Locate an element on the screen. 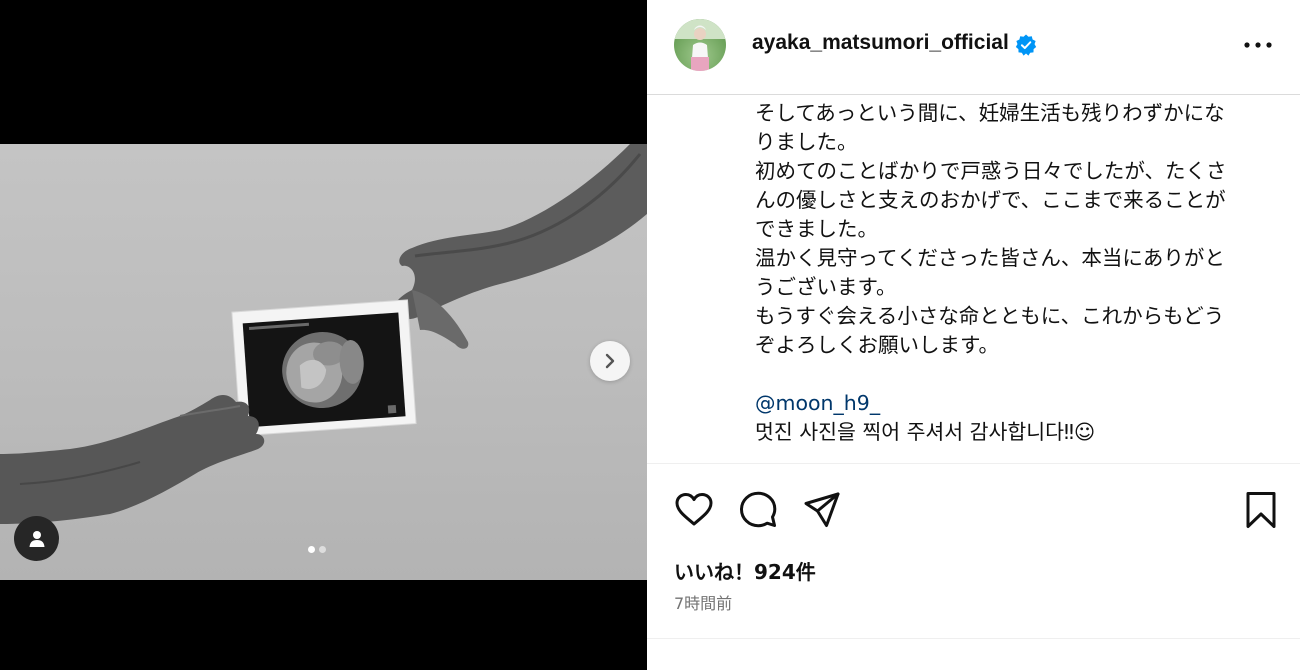 Image resolution: width=1300 pixels, height=670 pixels. post-header: ayaka_matsumori_official is located at coordinates (973, 47).